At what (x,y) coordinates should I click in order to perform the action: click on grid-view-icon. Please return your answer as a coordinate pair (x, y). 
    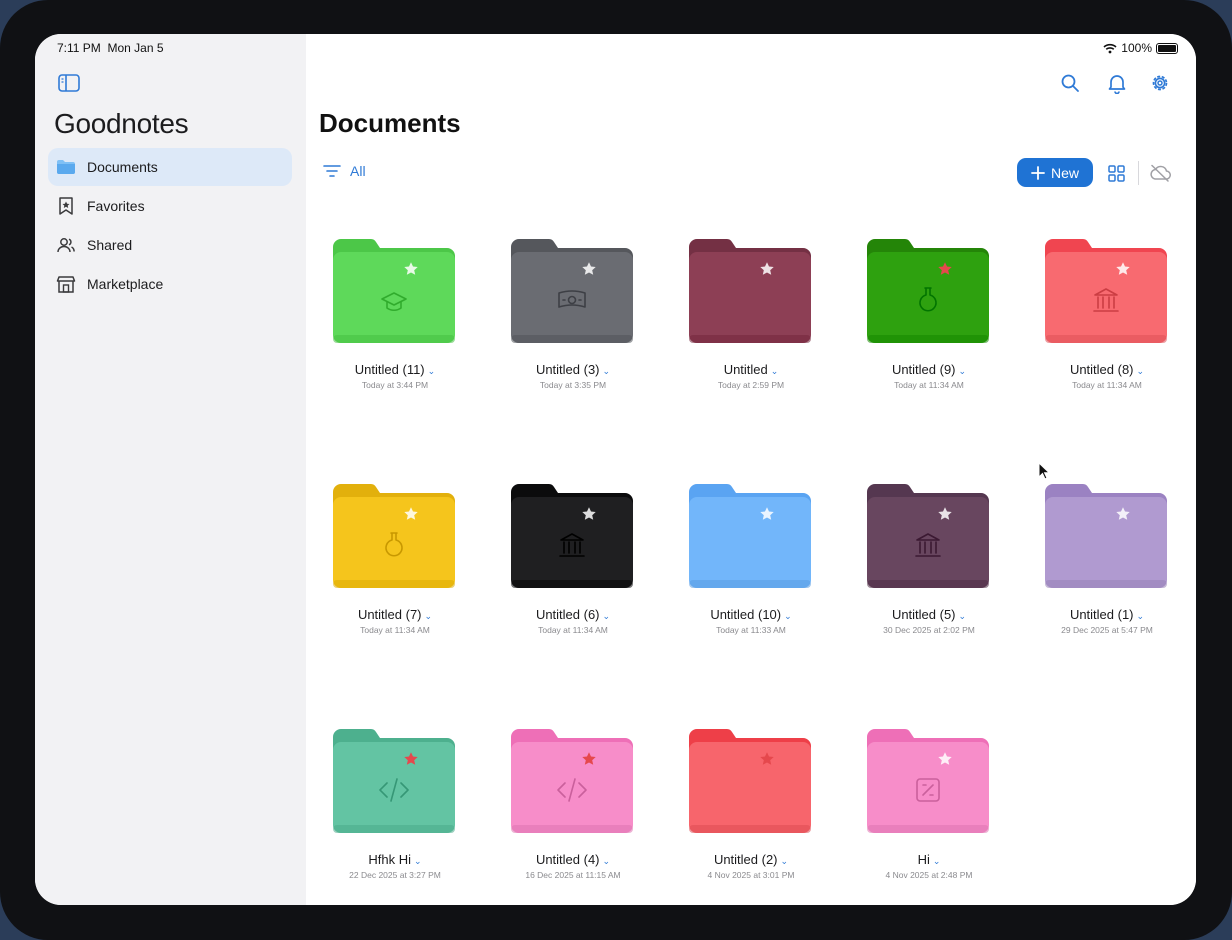
    Looking at the image, I should click on (1116, 173).